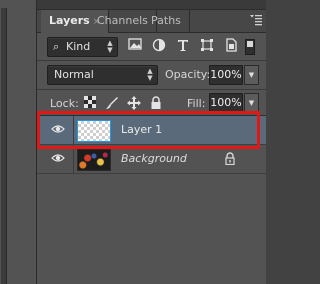  I want to click on tab-channels-label: Channels, so click(122, 20).